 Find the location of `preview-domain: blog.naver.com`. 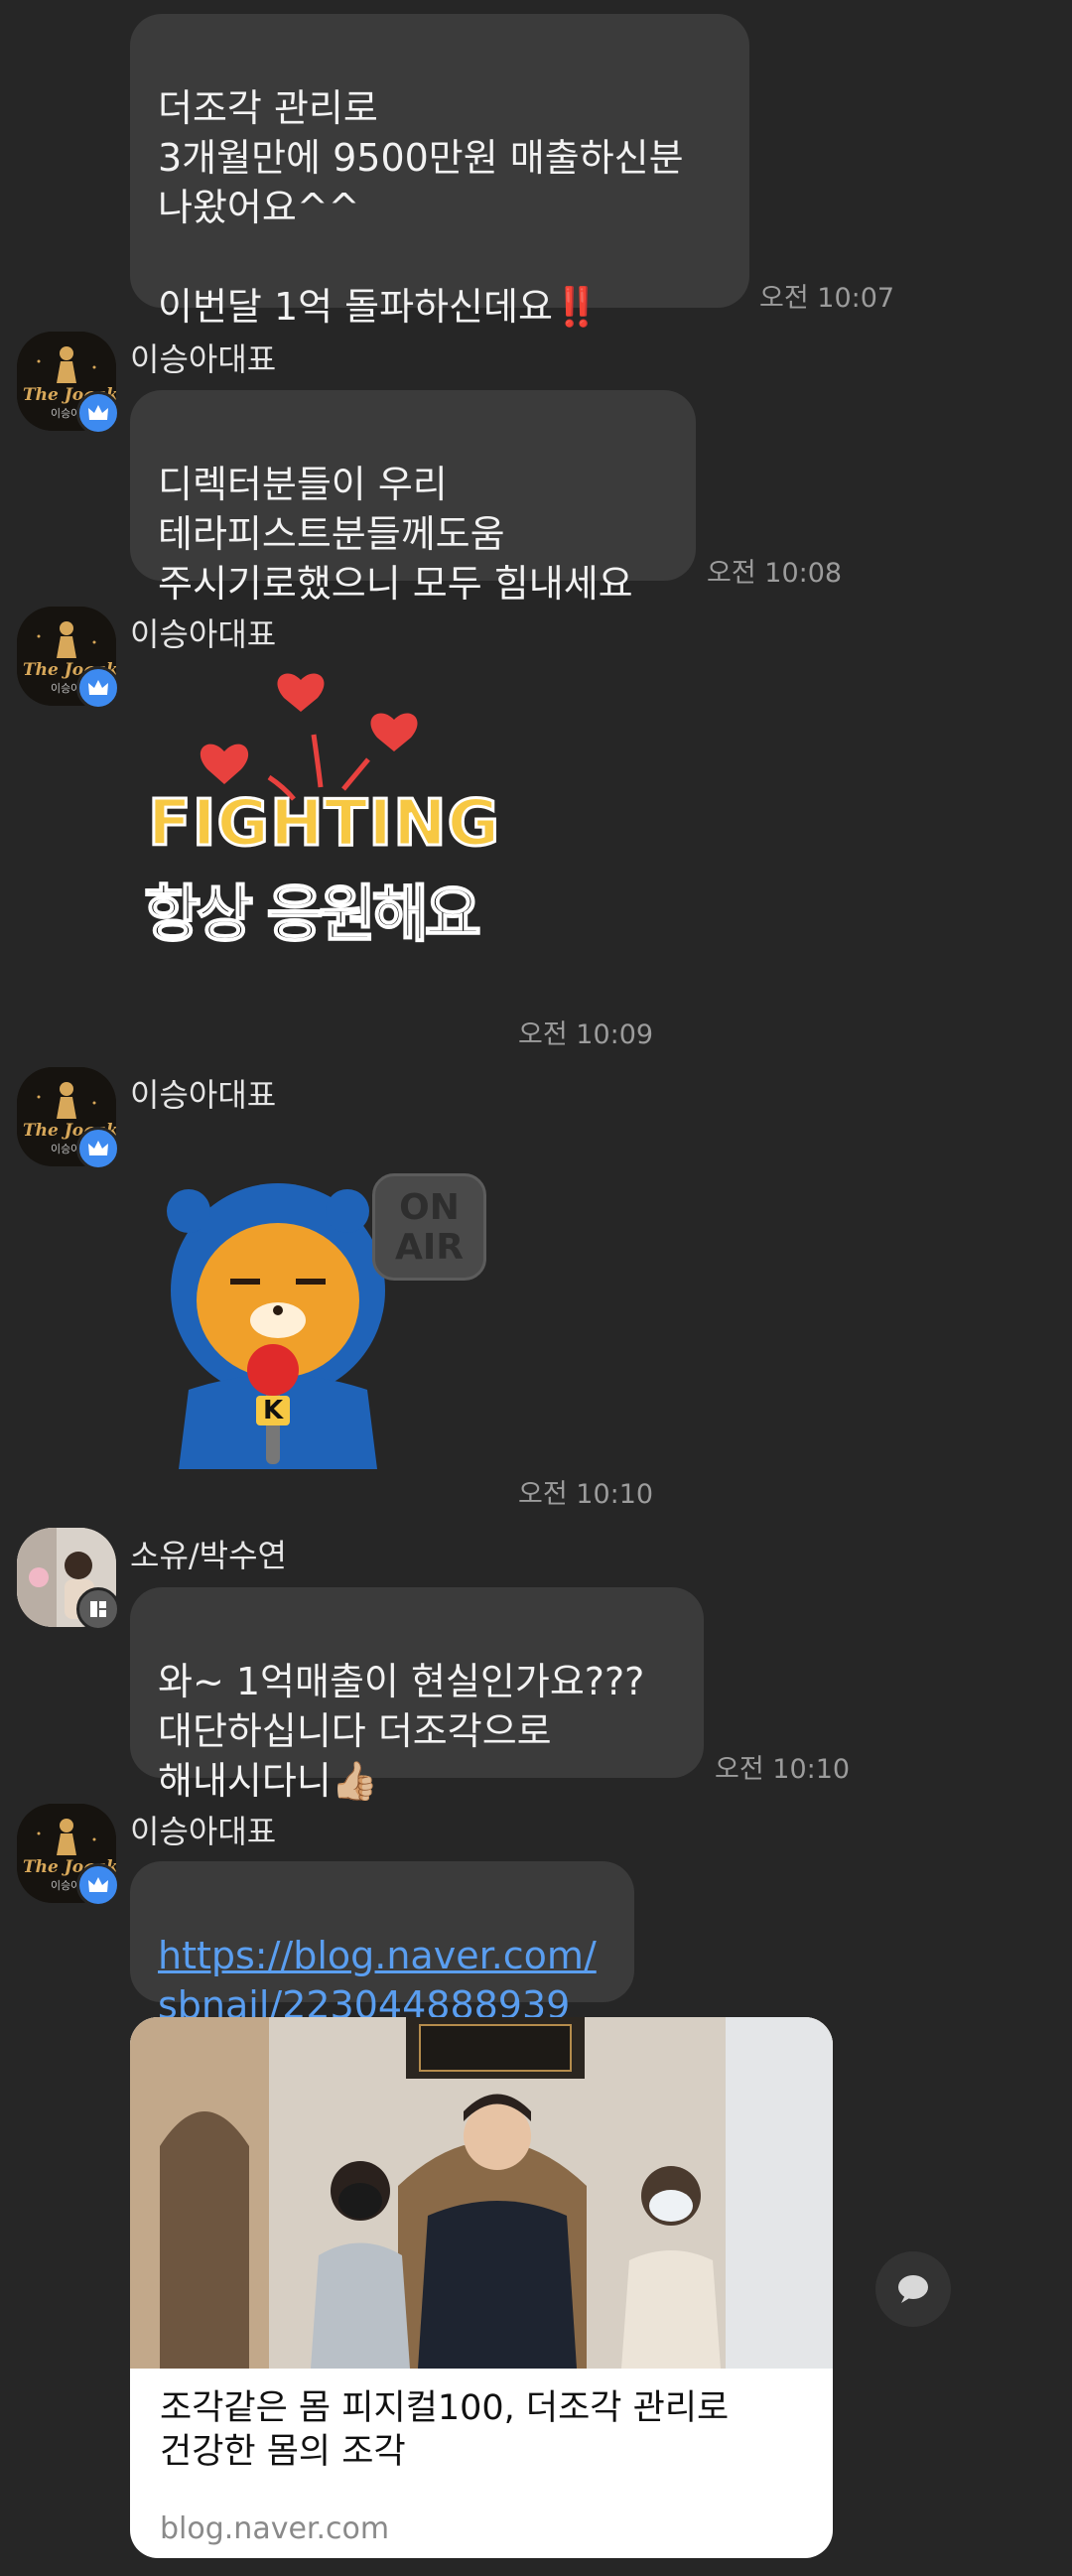

preview-domain: blog.naver.com is located at coordinates (275, 2528).